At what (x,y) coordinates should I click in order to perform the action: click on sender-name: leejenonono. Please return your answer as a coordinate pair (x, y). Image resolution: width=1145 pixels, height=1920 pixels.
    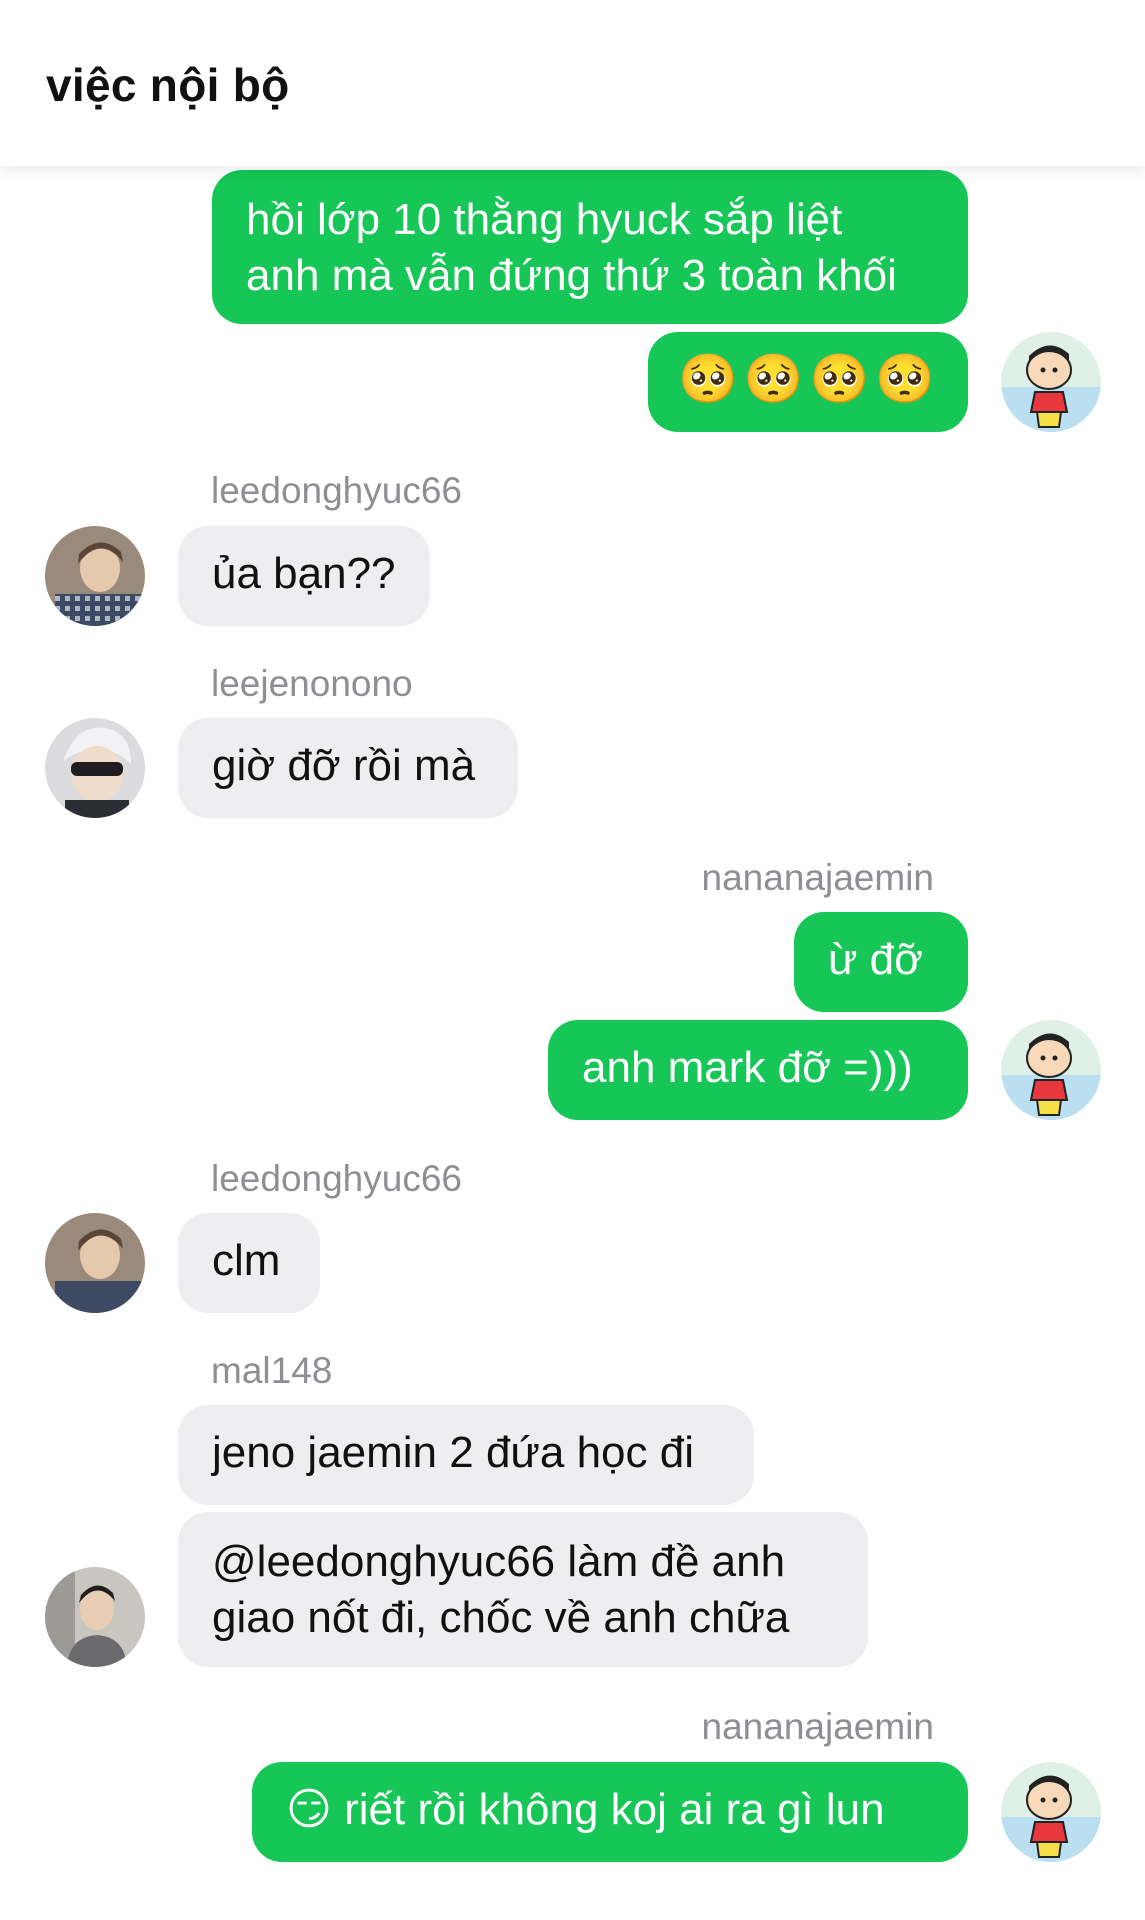
    Looking at the image, I should click on (312, 683).